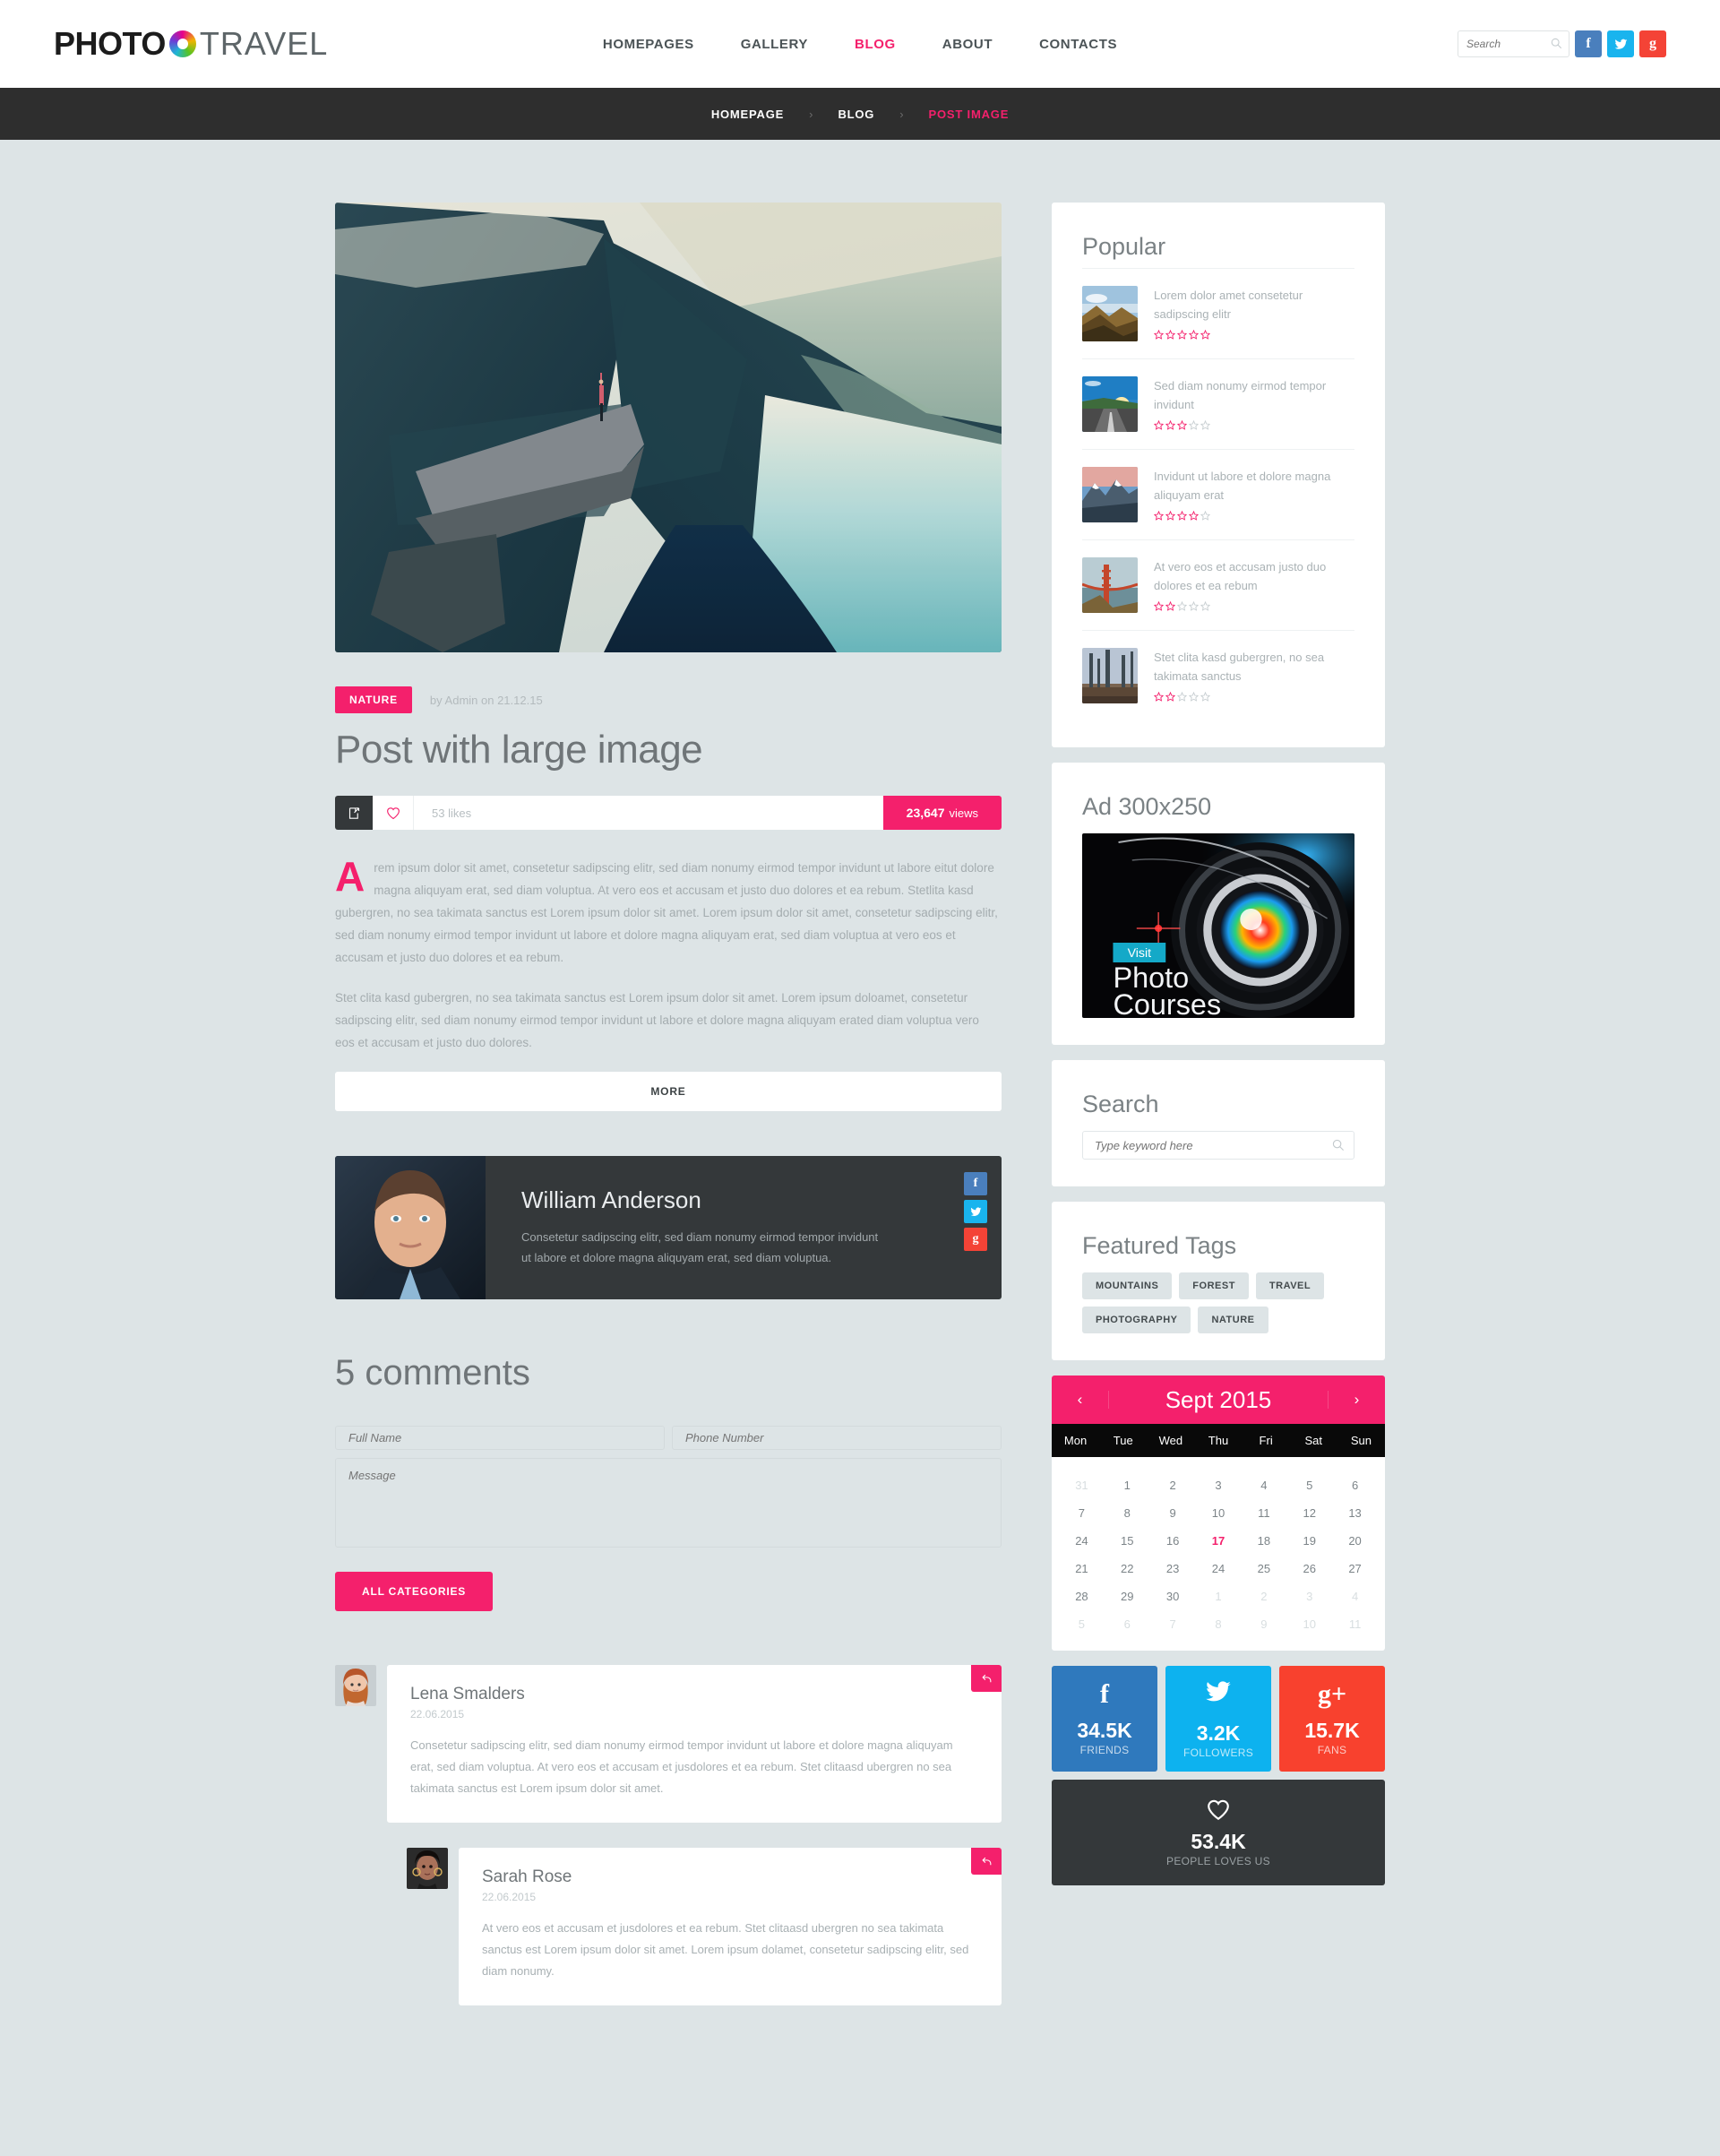 The image size is (1720, 2156). What do you see at coordinates (975, 1183) in the screenshot?
I see `author-facebook-icon: f` at bounding box center [975, 1183].